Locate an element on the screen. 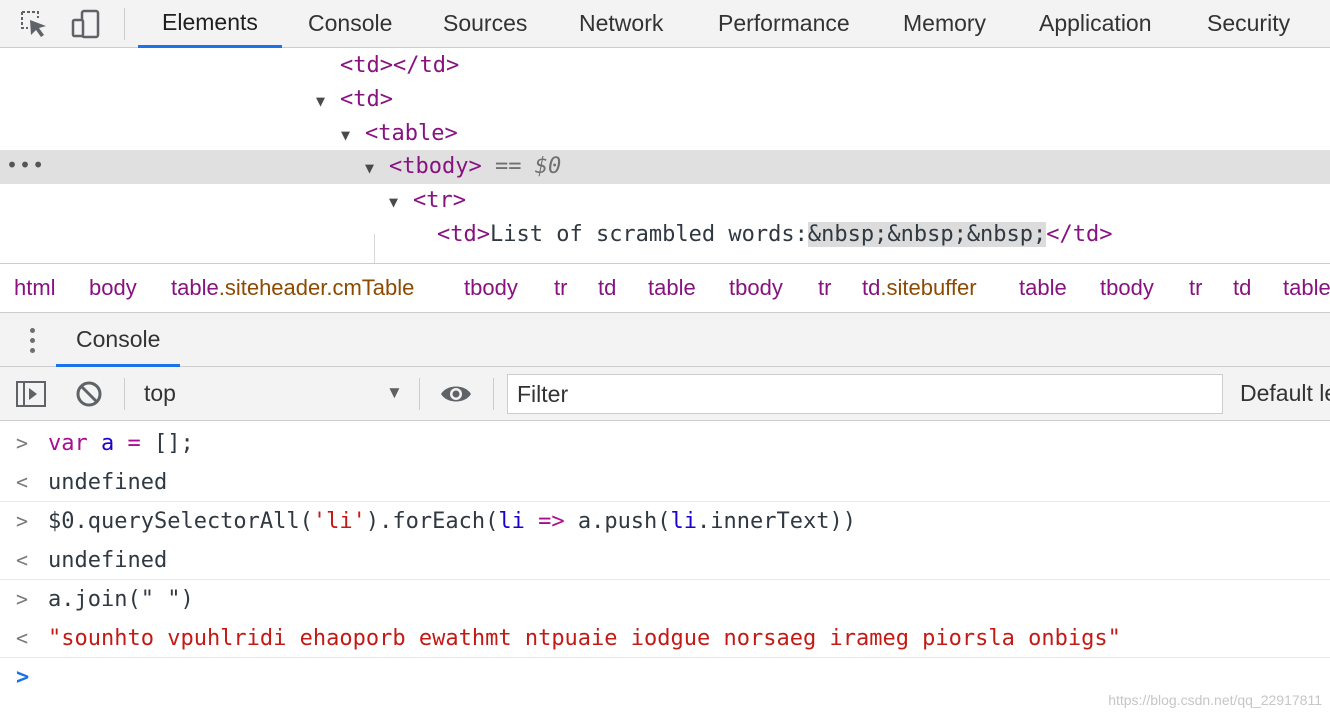 This screenshot has width=1330, height=714. drawer-header: Console is located at coordinates (665, 340).